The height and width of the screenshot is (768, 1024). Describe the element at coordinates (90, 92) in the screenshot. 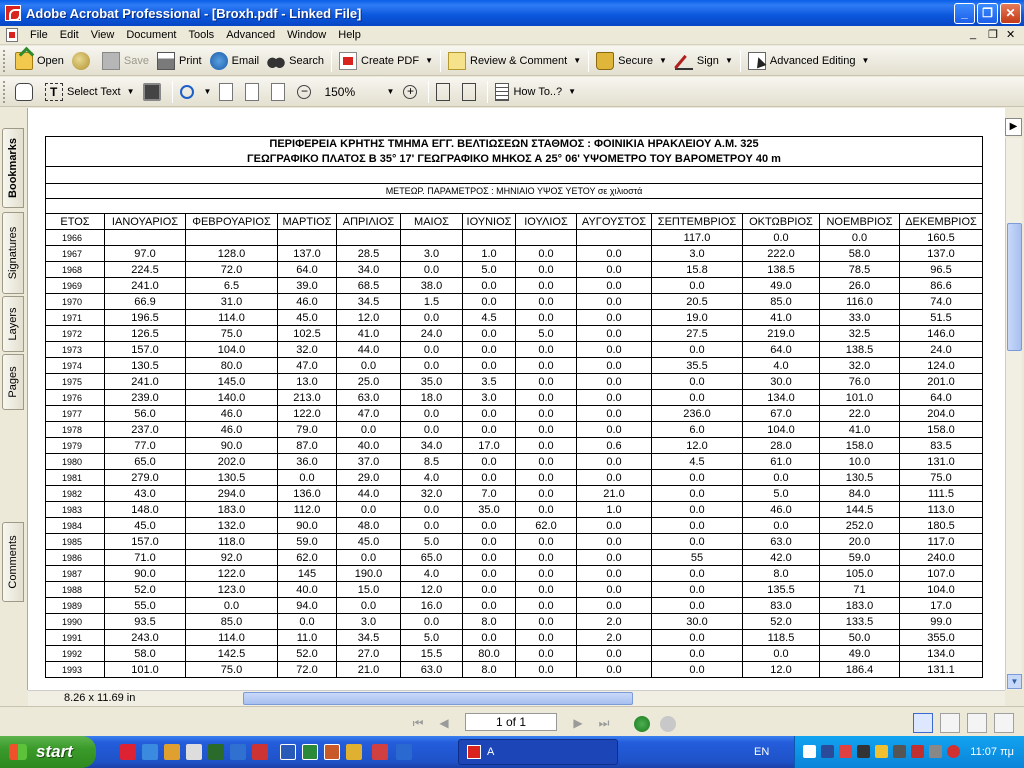

I see `select-text-button: Select Text ▼` at that location.